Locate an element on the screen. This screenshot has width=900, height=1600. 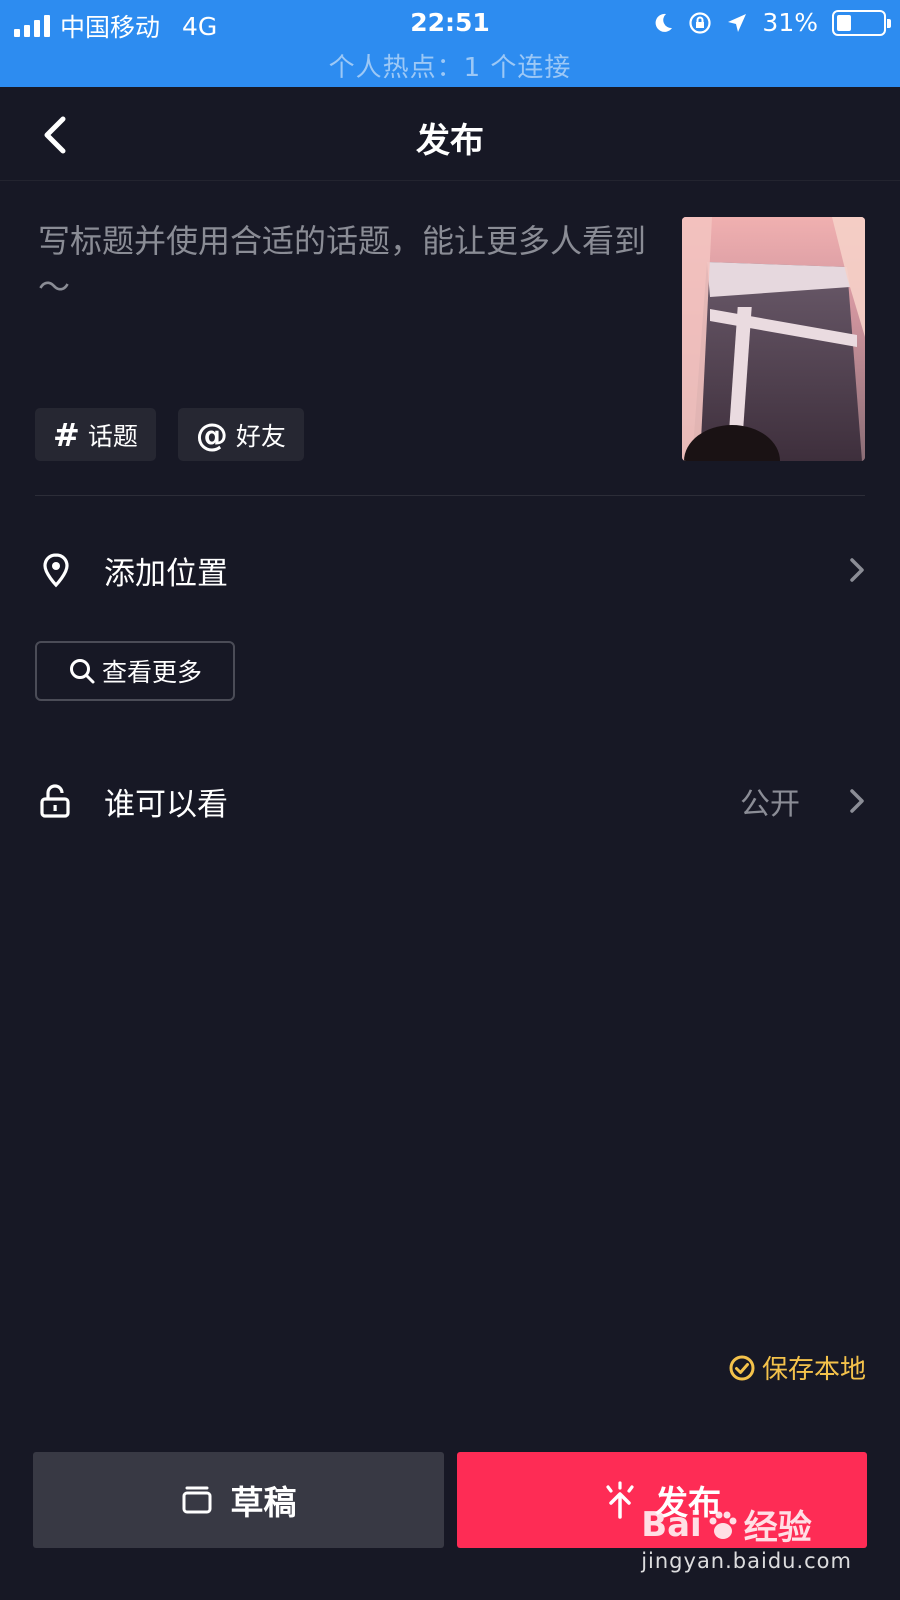
draft-button: 草稿 is located at coordinates (238, 1500).